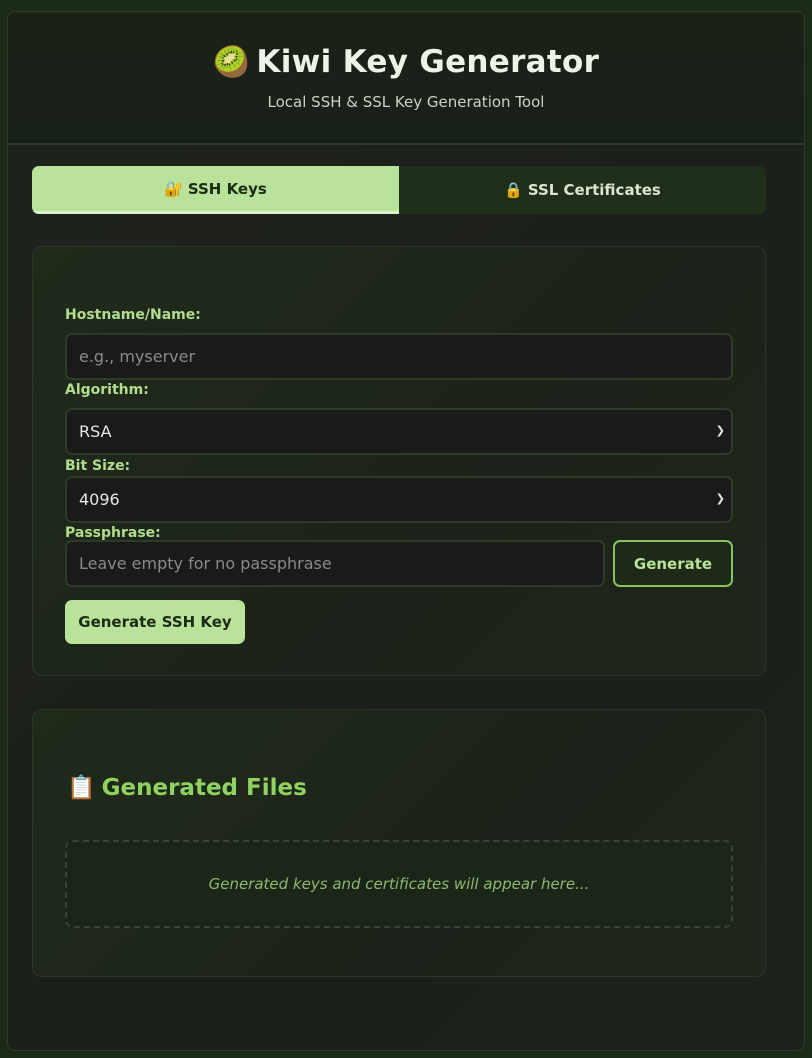 The height and width of the screenshot is (1058, 812). I want to click on generate-ssh-key-button: Generate SSH Key, so click(155, 622).